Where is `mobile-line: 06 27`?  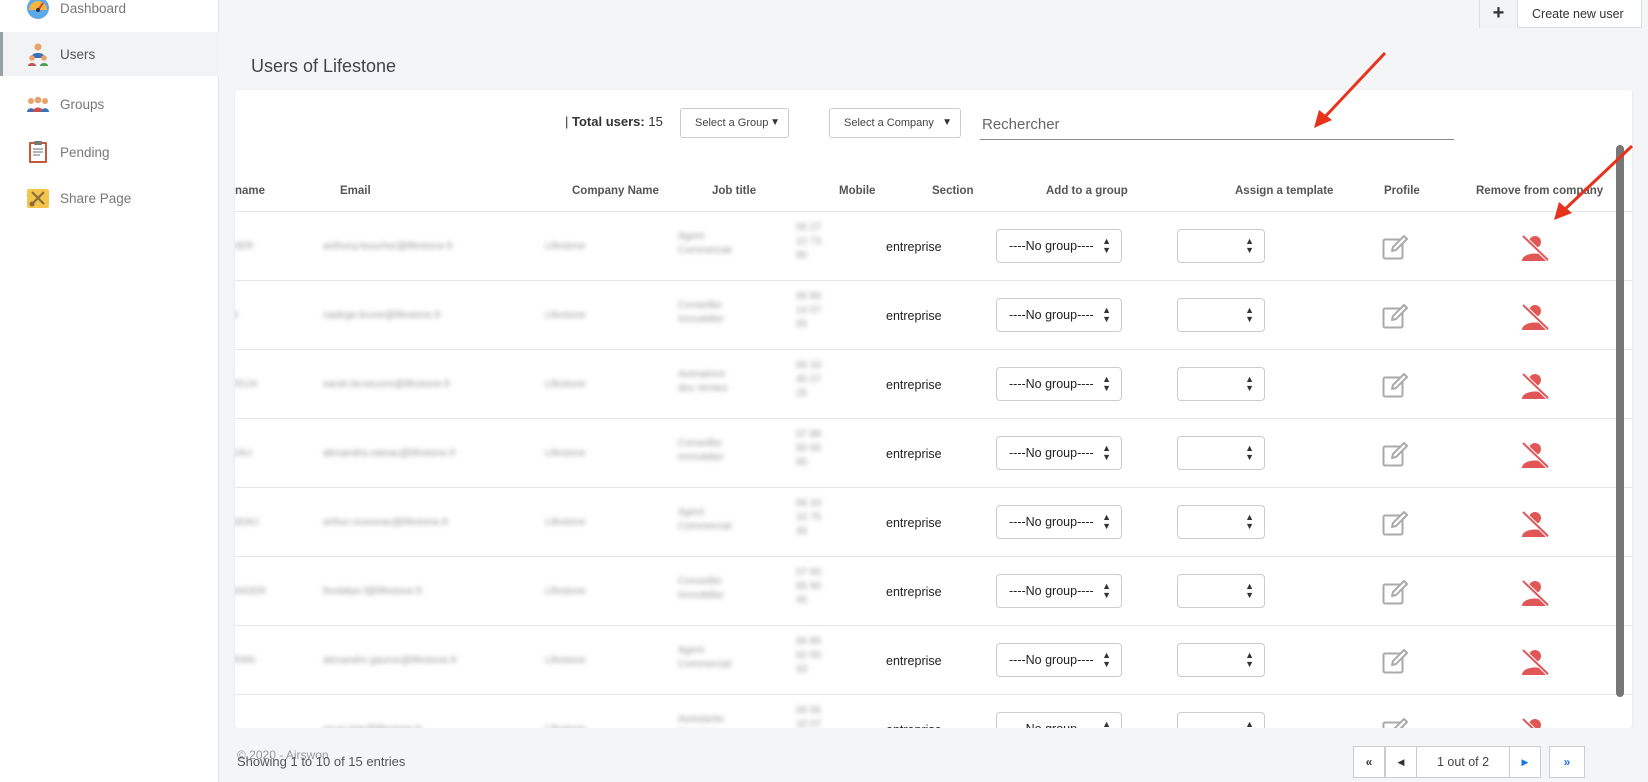
mobile-line: 06 27 is located at coordinates (809, 227).